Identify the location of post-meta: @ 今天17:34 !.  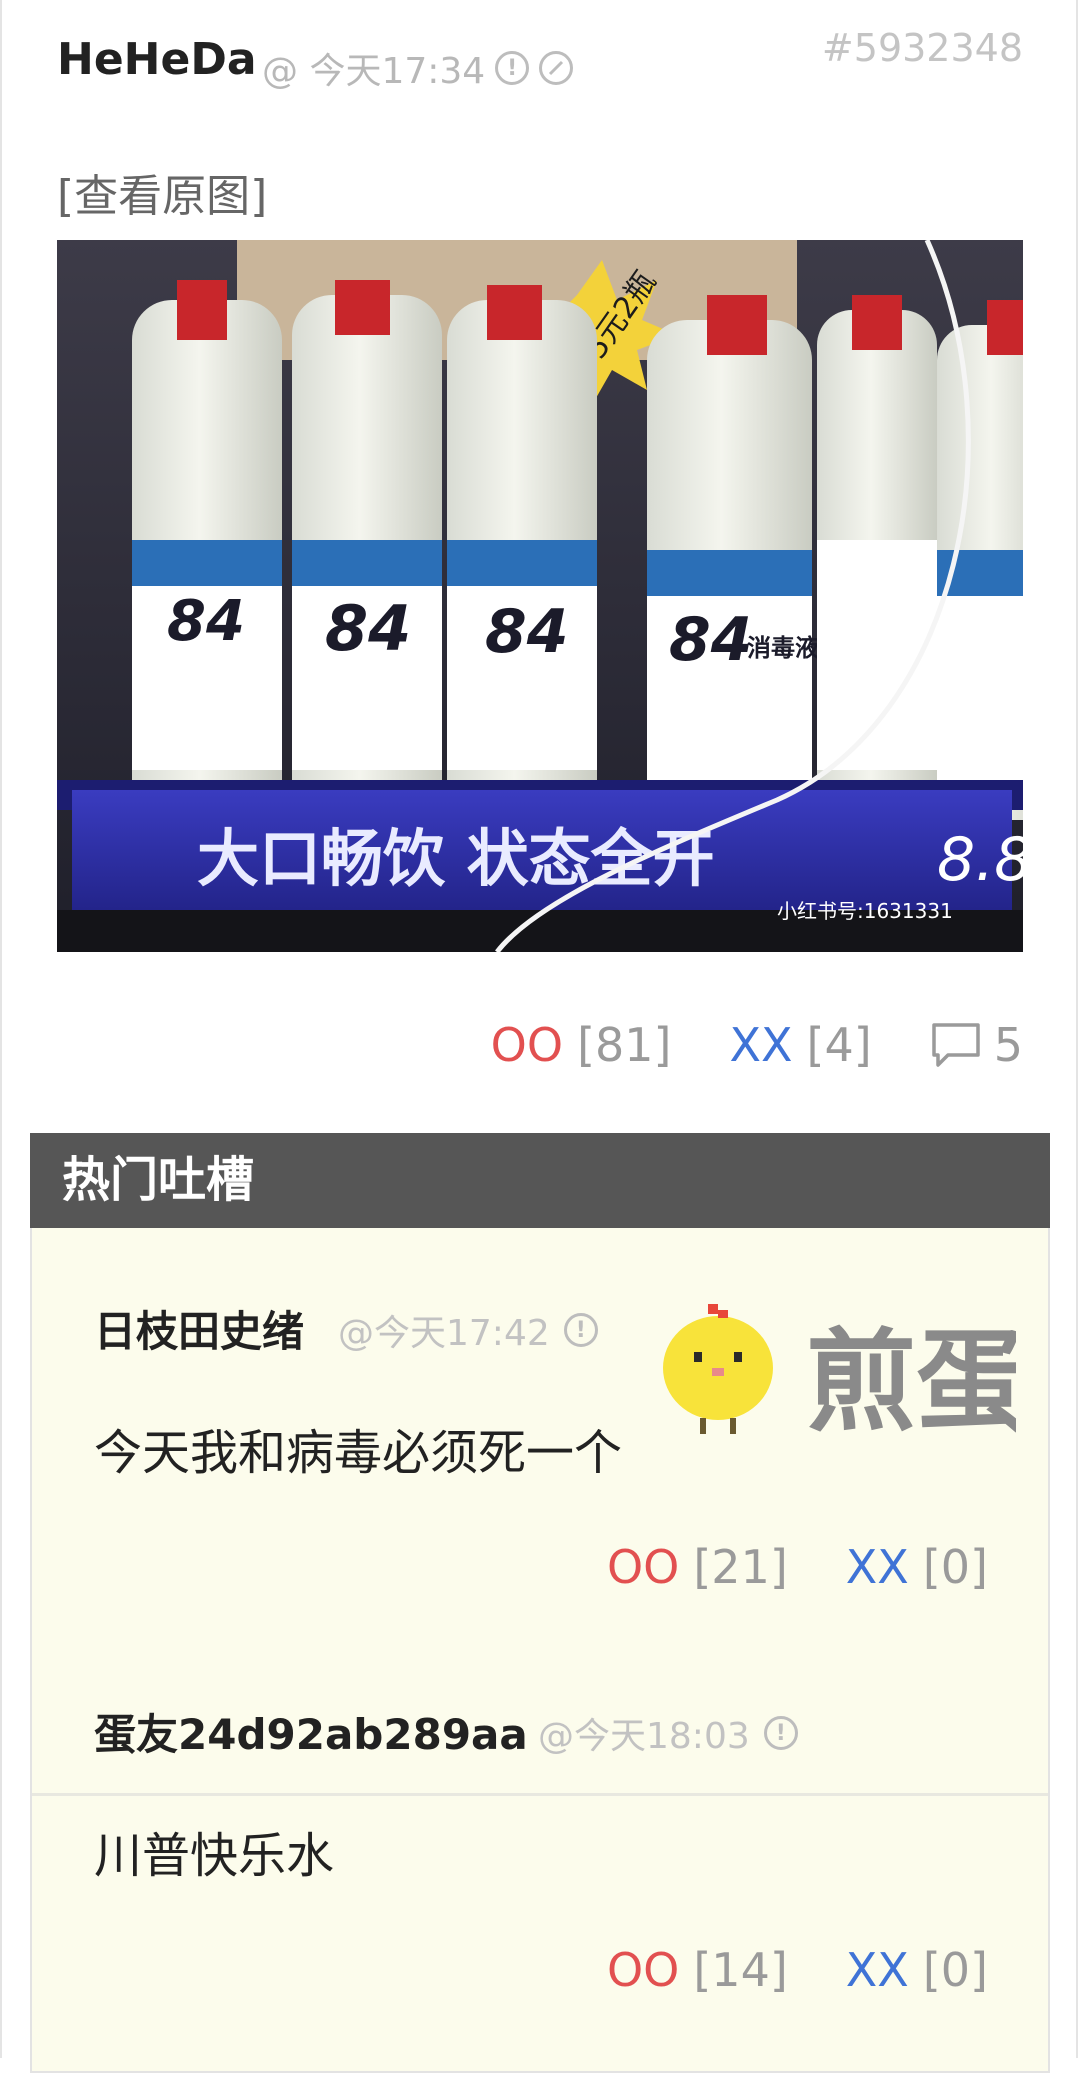
(418, 68).